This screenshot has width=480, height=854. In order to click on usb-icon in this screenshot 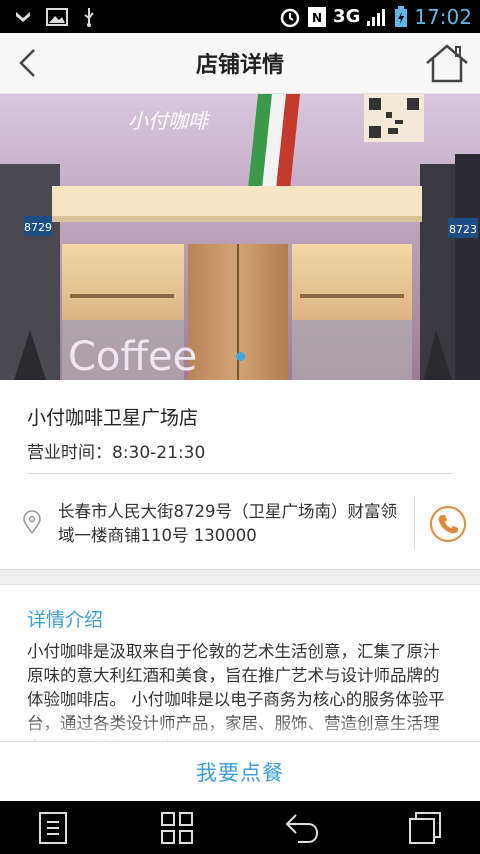, I will do `click(89, 17)`.